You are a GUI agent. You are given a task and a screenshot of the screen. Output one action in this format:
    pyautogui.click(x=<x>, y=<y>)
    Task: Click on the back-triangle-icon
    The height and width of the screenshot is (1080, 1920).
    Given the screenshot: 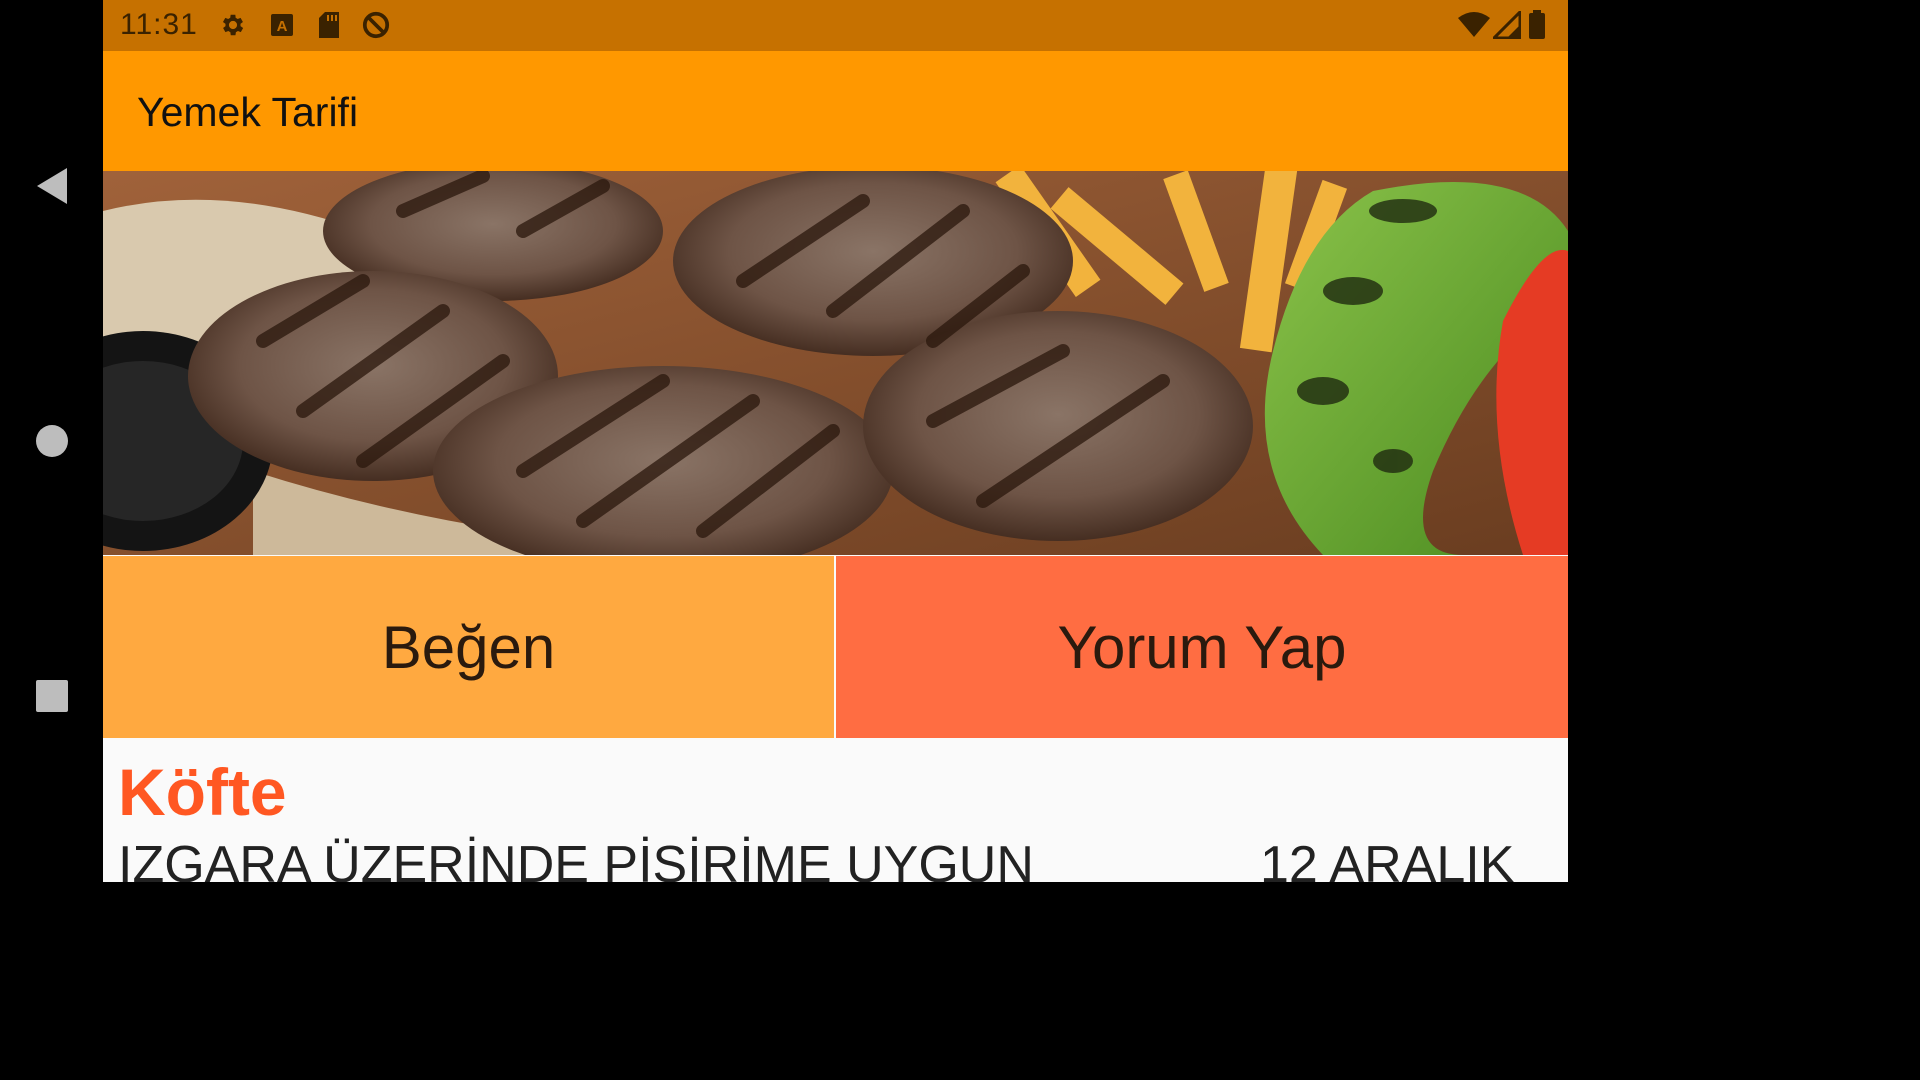 What is the action you would take?
    pyautogui.click(x=51, y=186)
    